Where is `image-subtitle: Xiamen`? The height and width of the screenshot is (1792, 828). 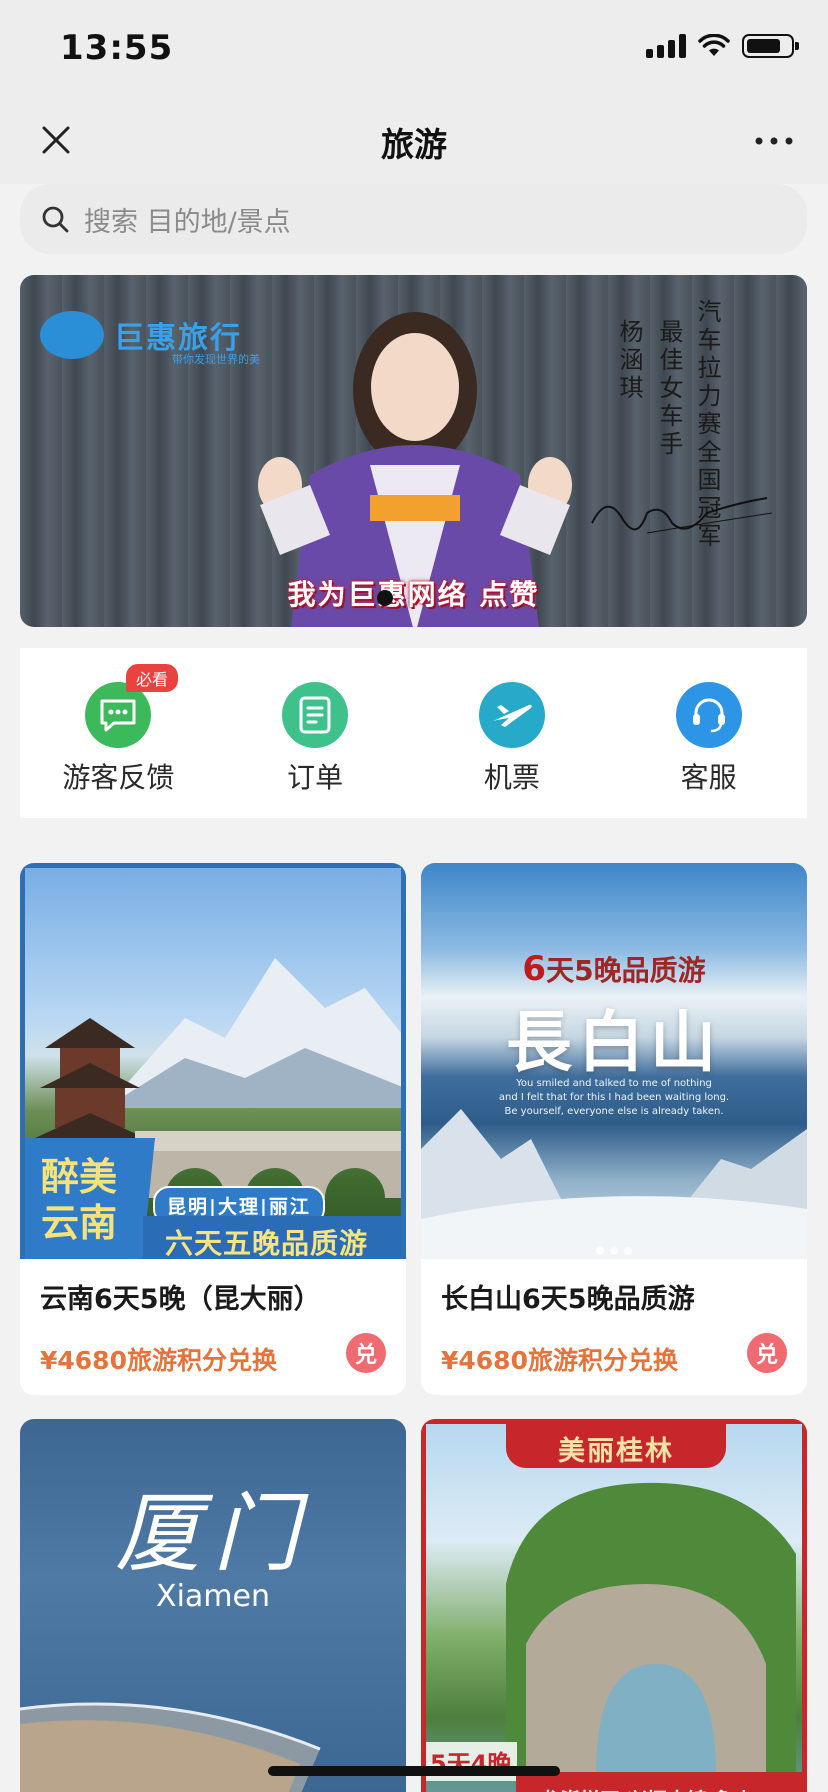 image-subtitle: Xiamen is located at coordinates (213, 1596).